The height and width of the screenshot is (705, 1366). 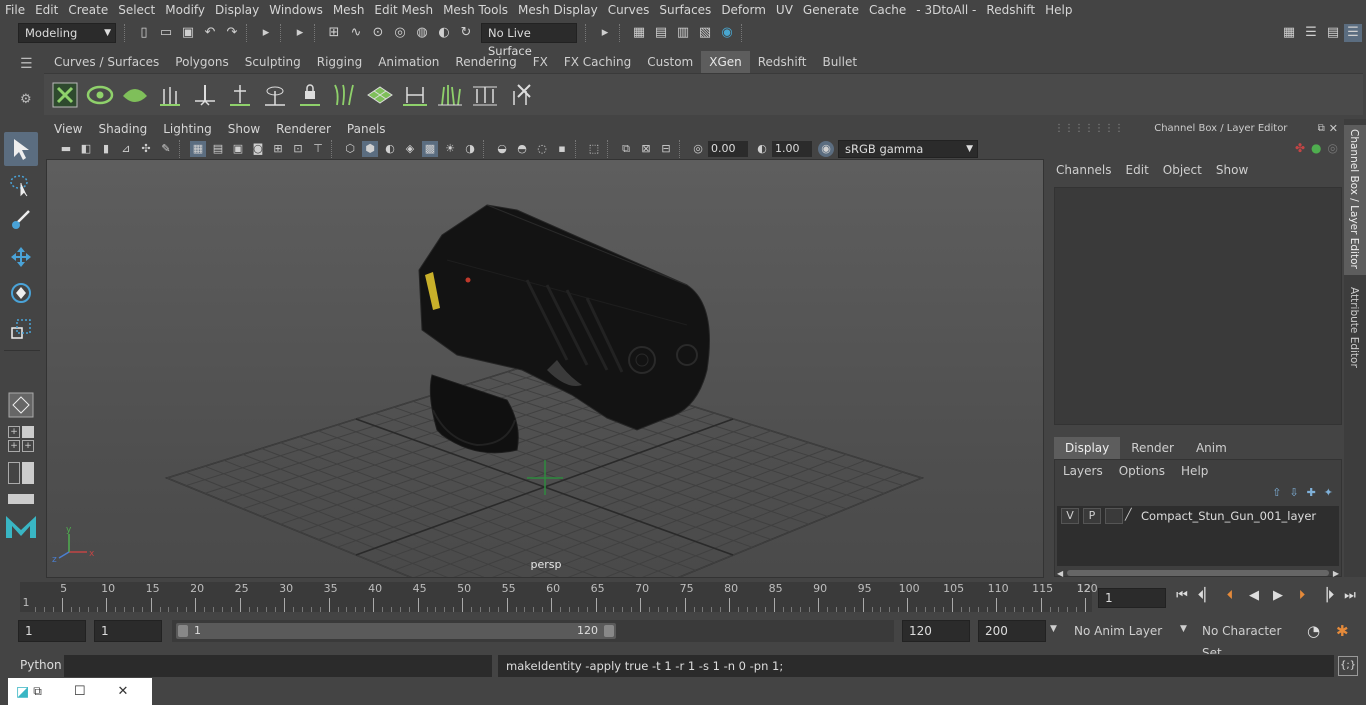 What do you see at coordinates (1230, 595) in the screenshot?
I see `step-back-key-icon: ⏴` at bounding box center [1230, 595].